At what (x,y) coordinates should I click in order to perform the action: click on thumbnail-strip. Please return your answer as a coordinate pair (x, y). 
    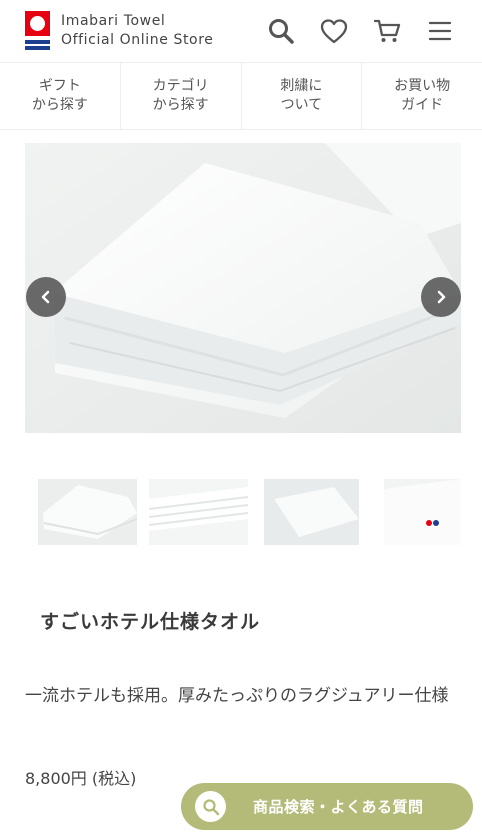
    Looking at the image, I should click on (249, 512).